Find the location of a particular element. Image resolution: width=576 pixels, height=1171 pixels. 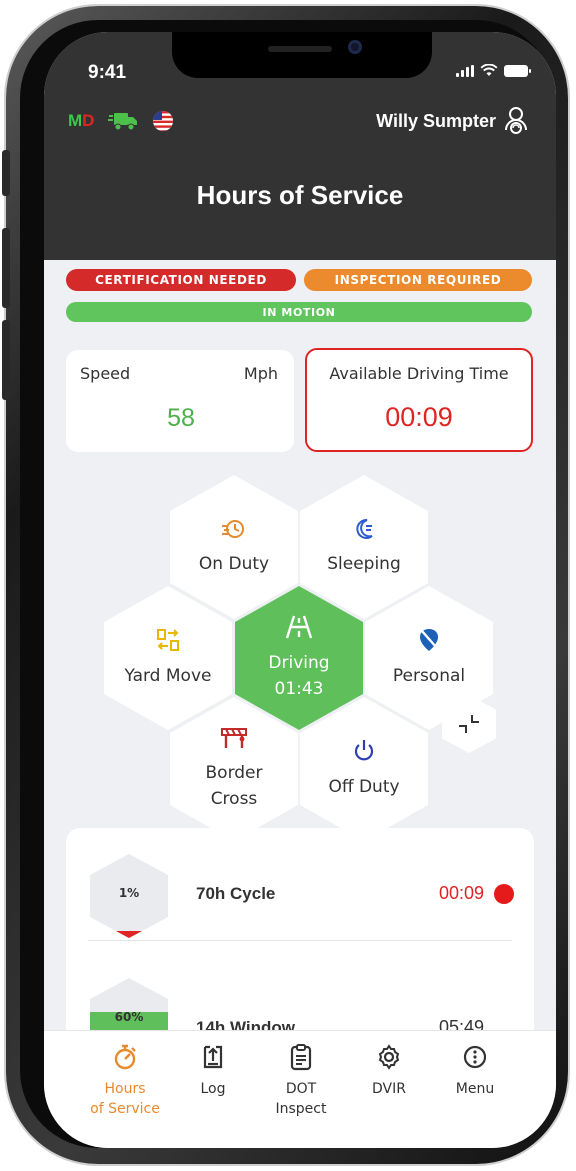

info-dots-icon is located at coordinates (475, 1057).